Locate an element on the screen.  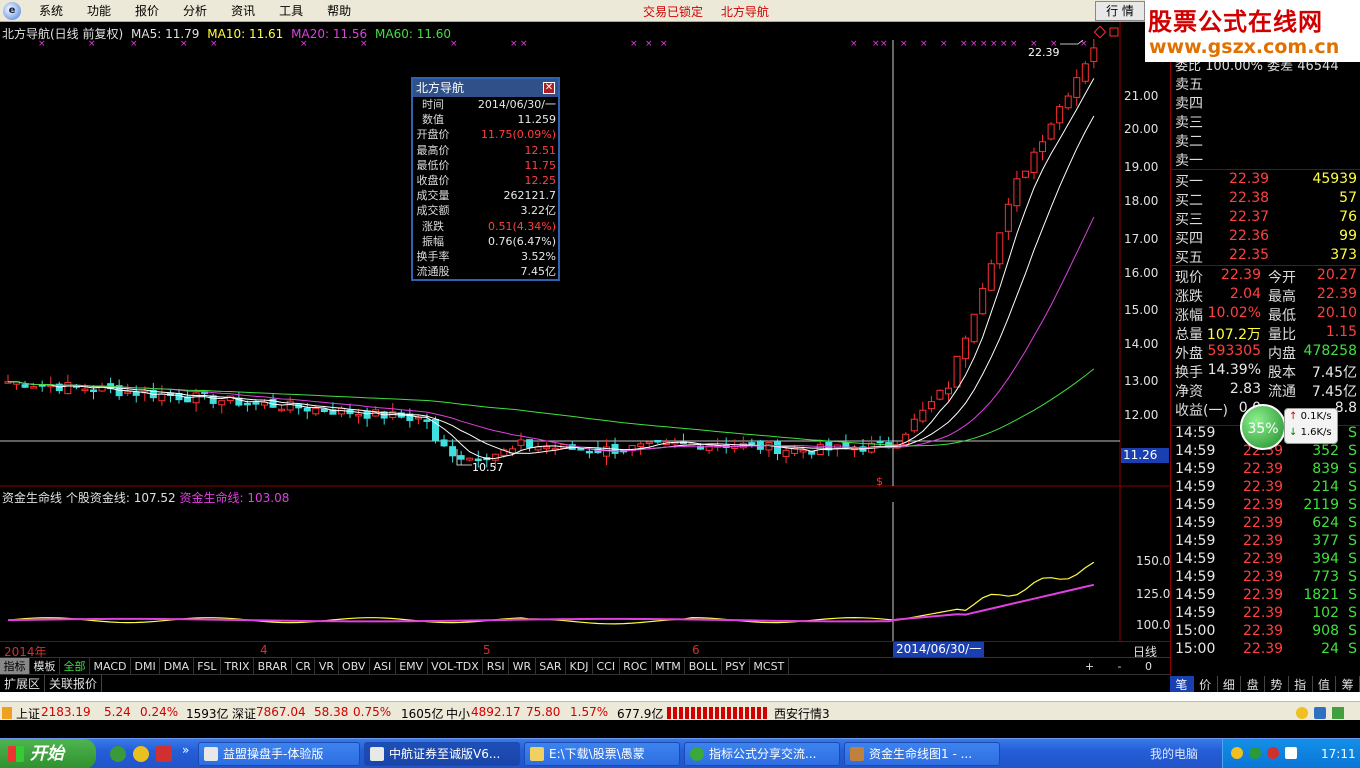
tab-indicator-vr: VR is located at coordinates (327, 666).